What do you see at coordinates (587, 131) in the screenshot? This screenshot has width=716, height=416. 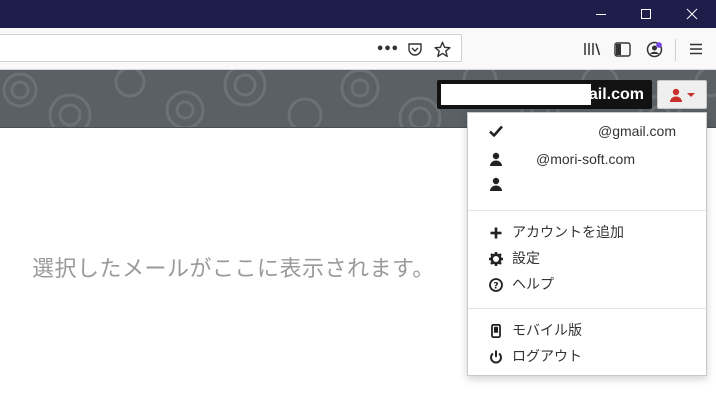 I see `account-item-gmail: @gmail.com` at bounding box center [587, 131].